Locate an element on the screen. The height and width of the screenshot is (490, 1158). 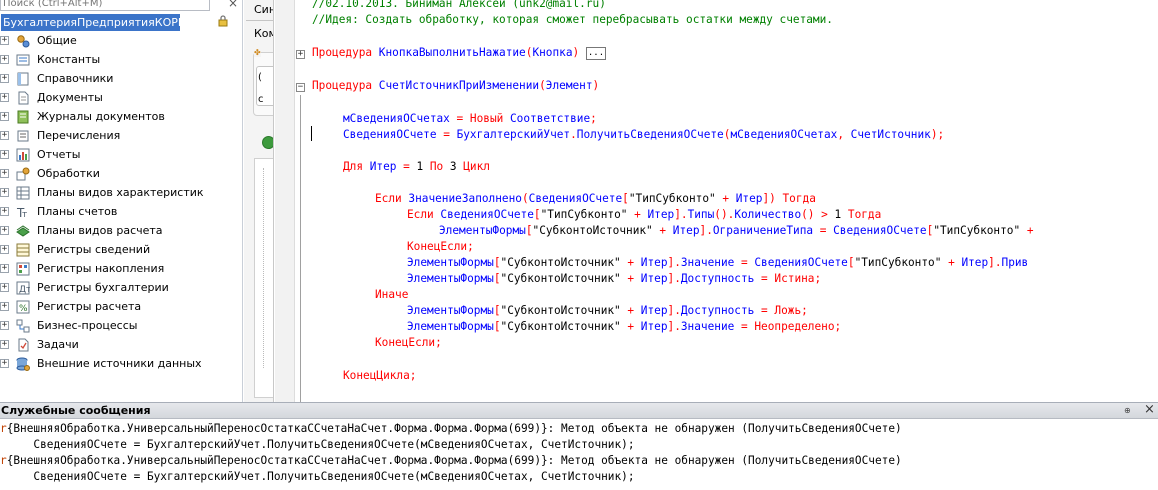
constants-icon is located at coordinates (23, 60).